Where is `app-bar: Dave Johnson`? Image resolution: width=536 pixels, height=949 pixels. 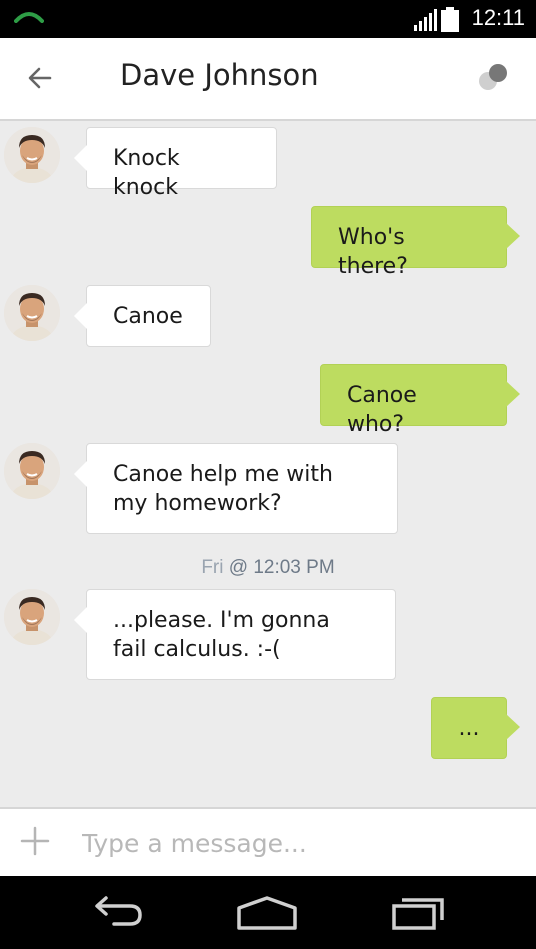 app-bar: Dave Johnson is located at coordinates (268, 79).